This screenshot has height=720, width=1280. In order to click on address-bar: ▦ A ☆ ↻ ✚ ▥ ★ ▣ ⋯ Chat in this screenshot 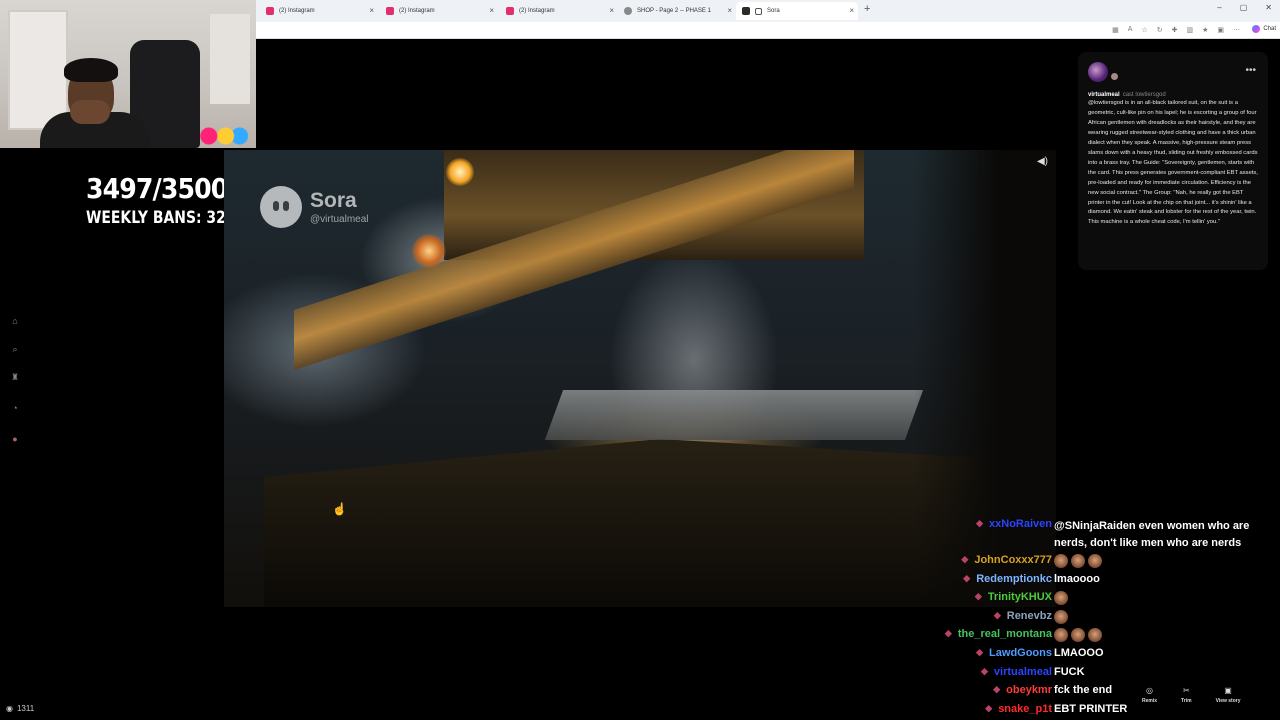, I will do `click(768, 30)`.